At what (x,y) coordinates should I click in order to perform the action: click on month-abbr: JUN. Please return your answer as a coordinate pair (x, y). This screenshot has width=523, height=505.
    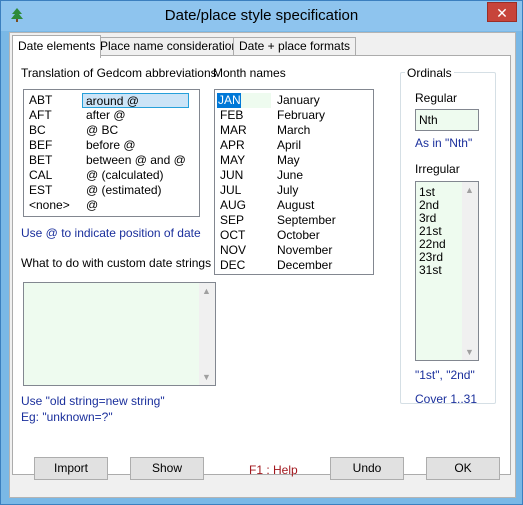
    Looking at the image, I should click on (231, 175).